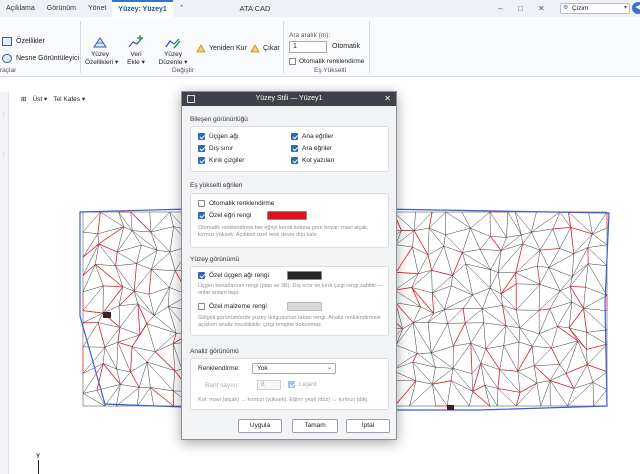 Image resolution: width=640 pixels, height=474 pixels. Describe the element at coordinates (636, 8) in the screenshot. I see `account-icon: ◀` at that location.